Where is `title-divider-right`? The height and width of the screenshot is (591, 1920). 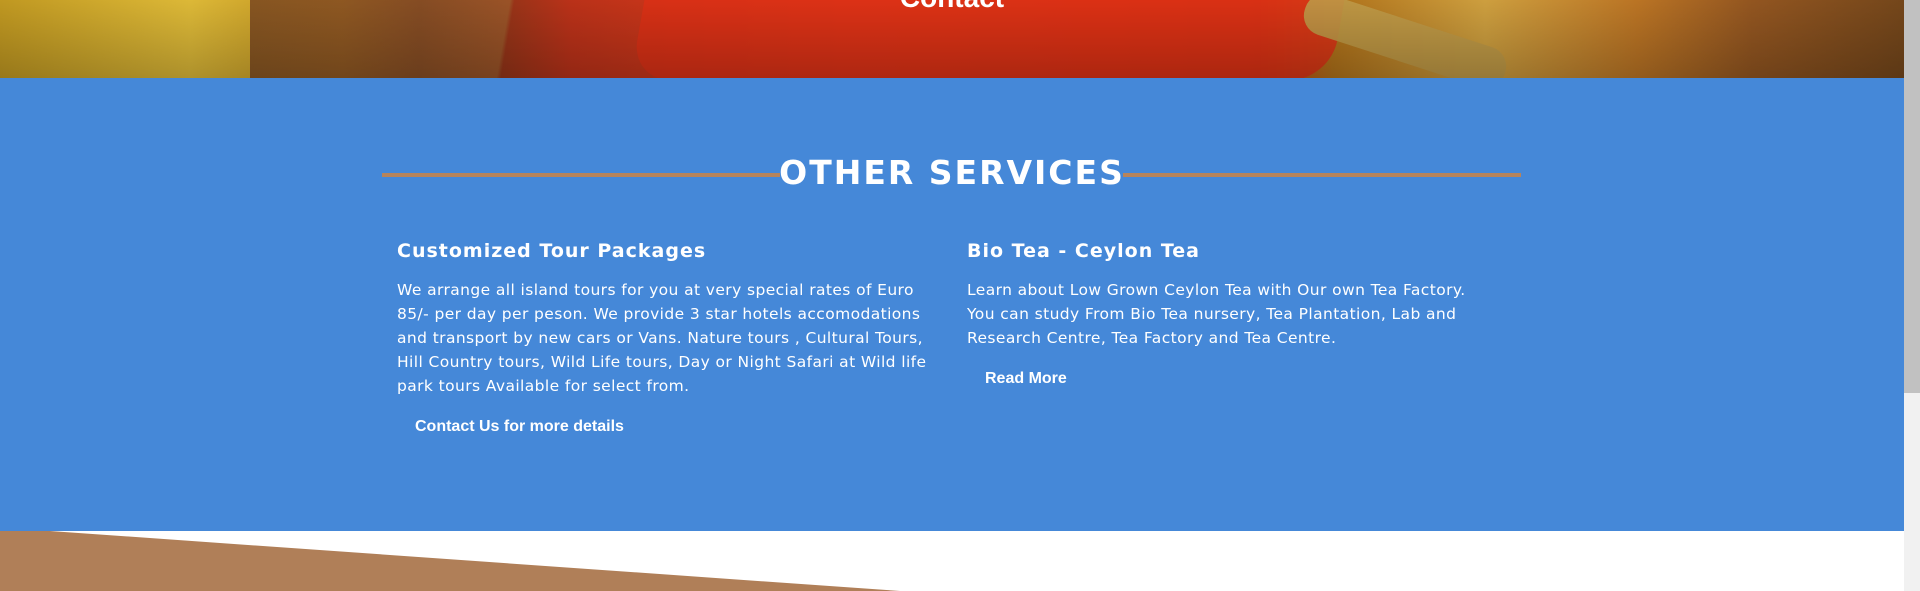
title-divider-right is located at coordinates (1322, 175).